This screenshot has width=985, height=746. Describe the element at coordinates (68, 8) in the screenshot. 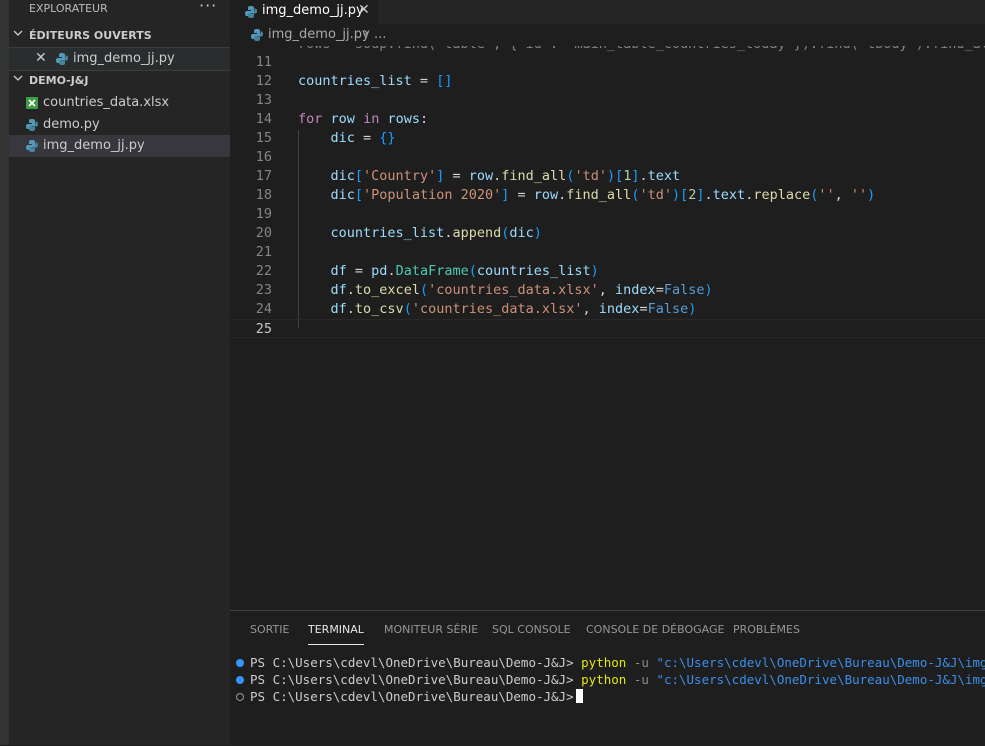

I see `explorer-title: EXPLORATEUR` at that location.